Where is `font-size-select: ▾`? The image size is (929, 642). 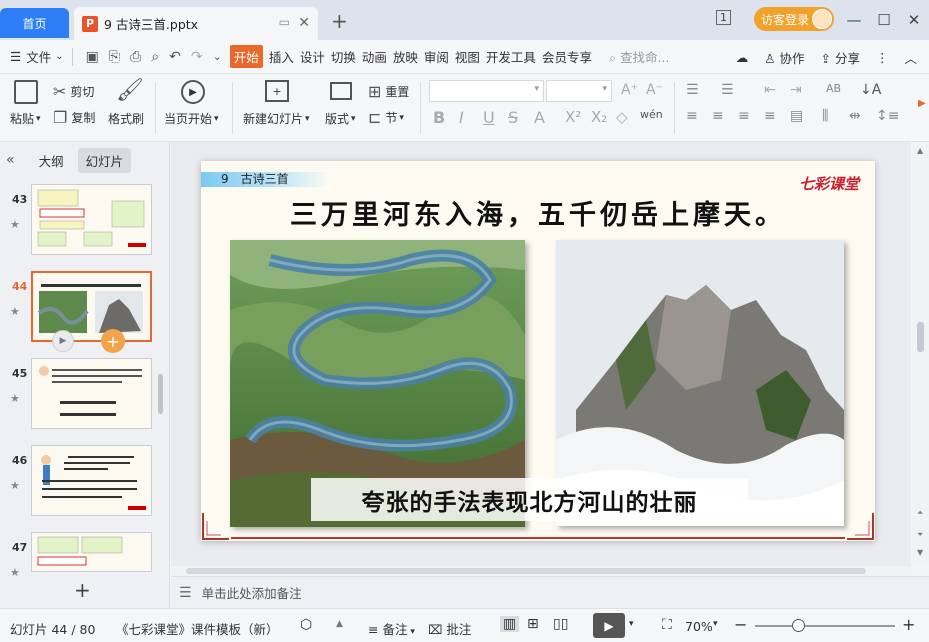 font-size-select: ▾ is located at coordinates (579, 91).